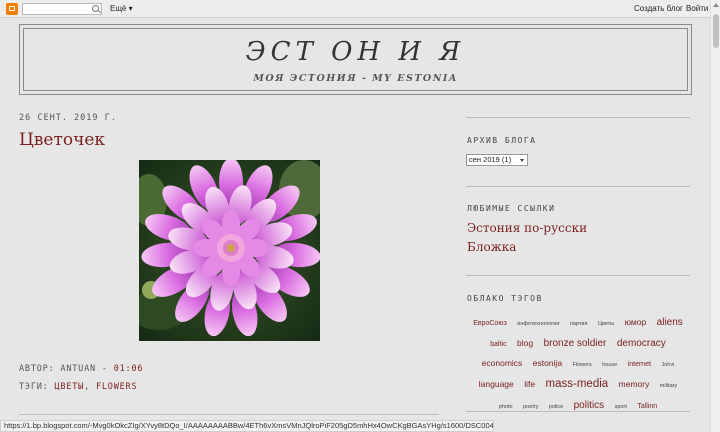  What do you see at coordinates (116, 387) in the screenshot?
I see `tag-link-flowers: FLOWERS` at bounding box center [116, 387].